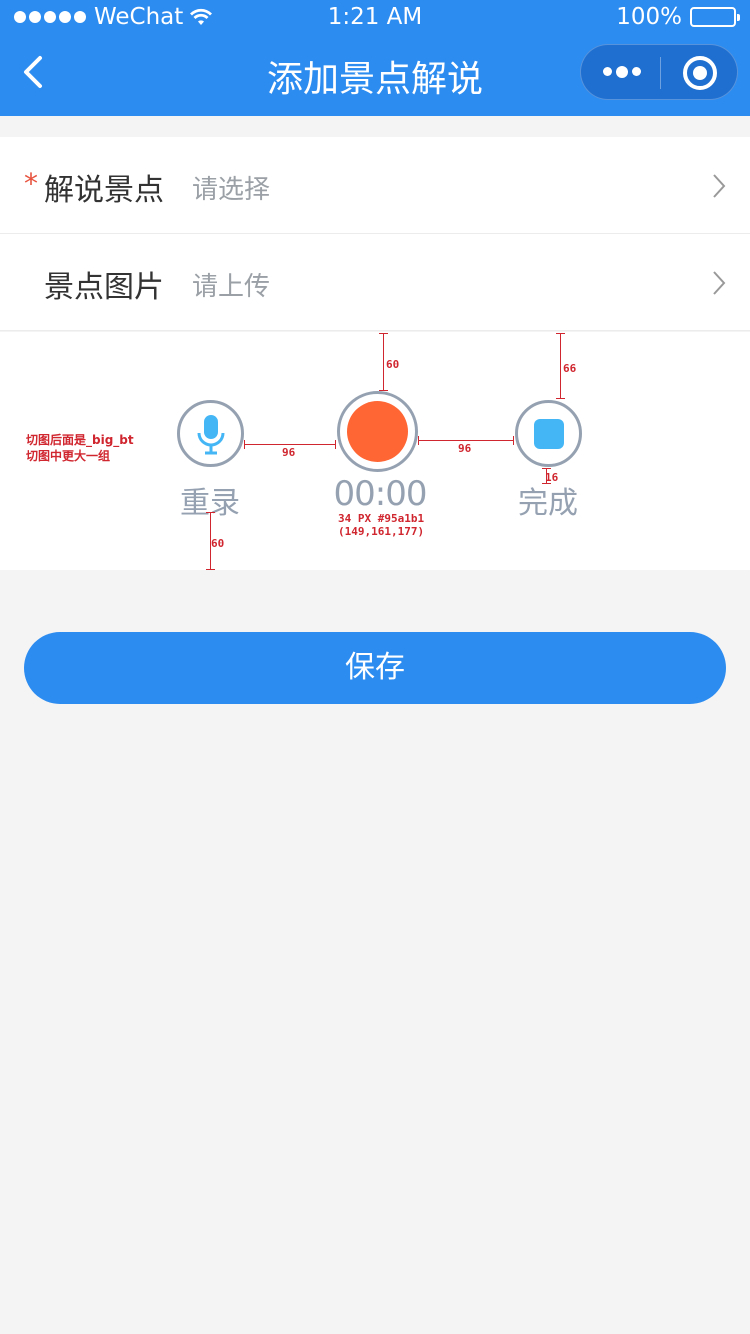  I want to click on font-rgb: (149,161,177), so click(381, 531).